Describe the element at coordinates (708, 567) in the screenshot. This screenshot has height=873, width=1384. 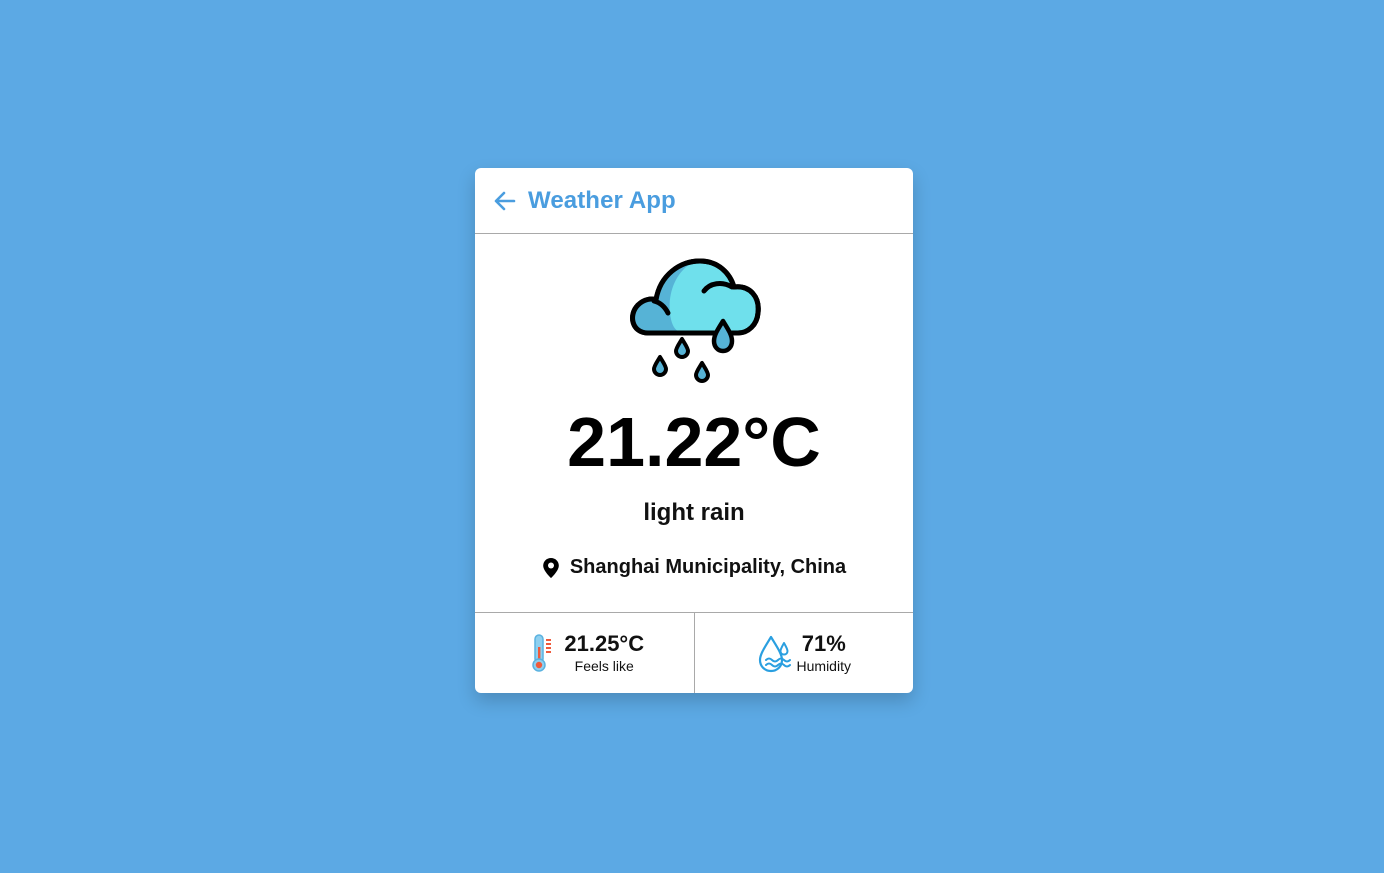
I see `location-name: Shanghai Municipality, China` at that location.